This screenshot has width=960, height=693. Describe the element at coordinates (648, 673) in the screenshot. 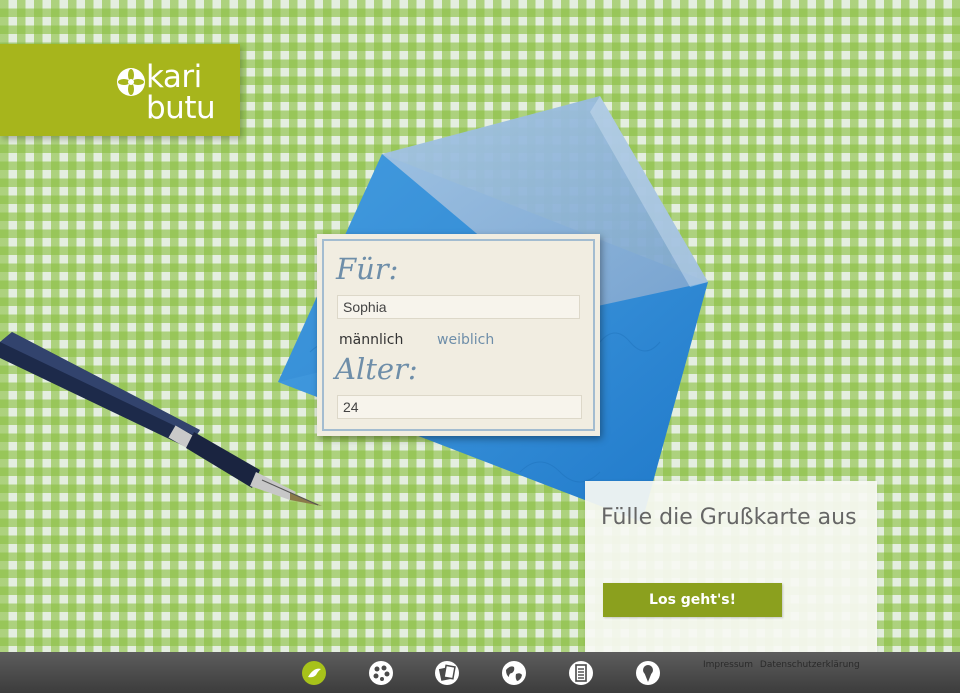

I see `ice-cream-icon` at that location.